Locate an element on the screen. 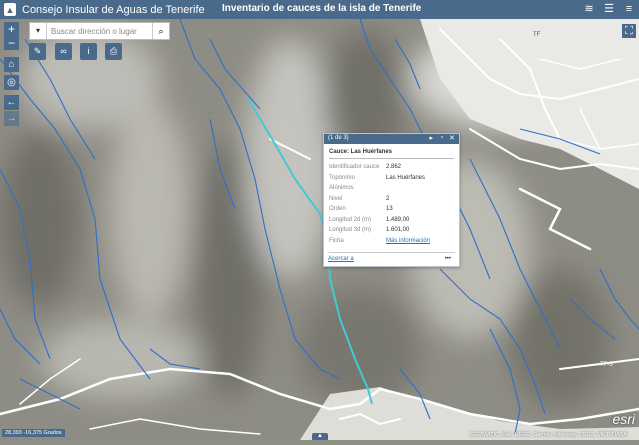 The height and width of the screenshot is (445, 639). road-label-tf: TF is located at coordinates (537, 35).